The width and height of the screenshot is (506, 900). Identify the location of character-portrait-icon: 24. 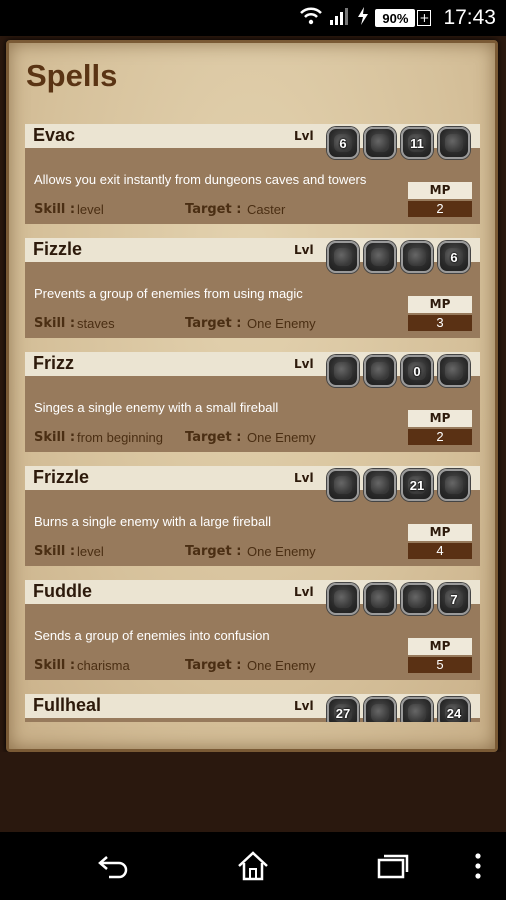
(454, 709).